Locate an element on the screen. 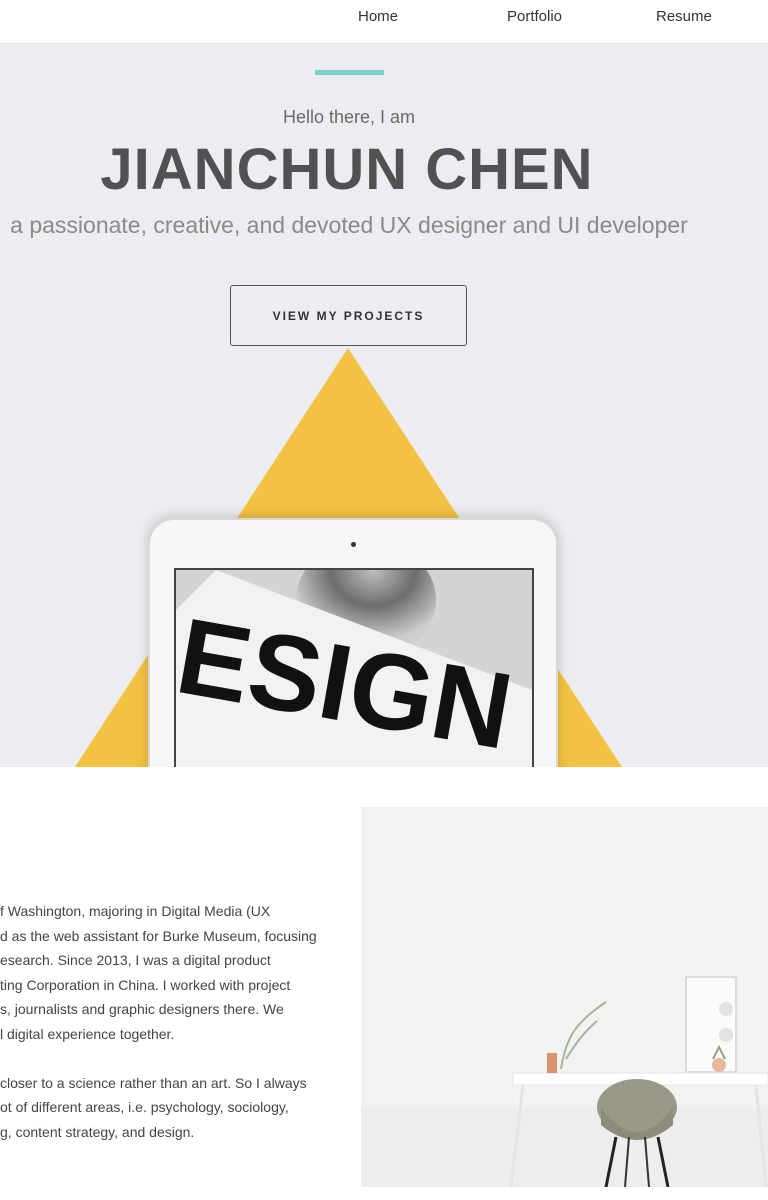 The width and height of the screenshot is (768, 1200). accent-bar is located at coordinates (349, 72).